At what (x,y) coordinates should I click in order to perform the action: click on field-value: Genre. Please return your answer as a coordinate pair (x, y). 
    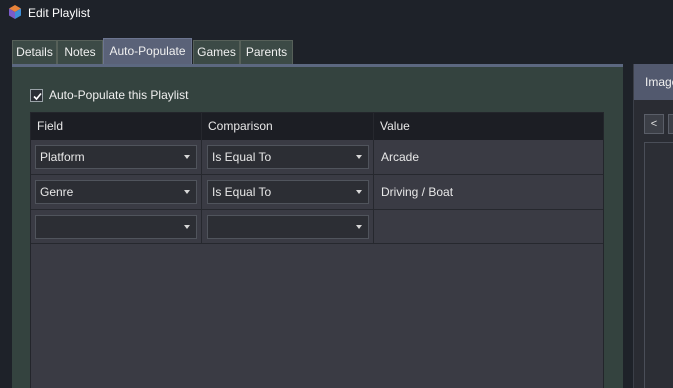
    Looking at the image, I should click on (57, 192).